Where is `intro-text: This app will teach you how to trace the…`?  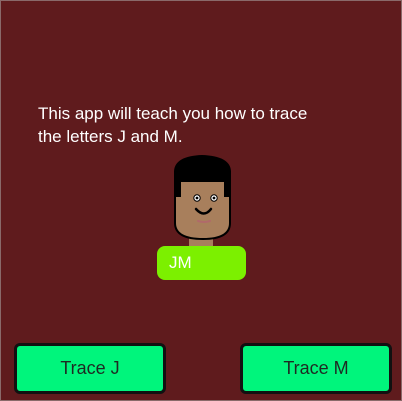
intro-text: This app will teach you how to trace the… is located at coordinates (173, 125).